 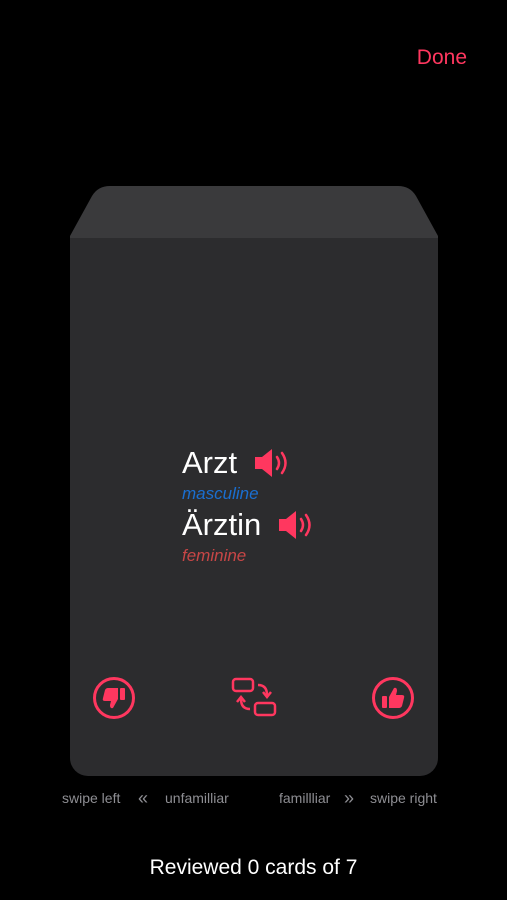 What do you see at coordinates (403, 798) in the screenshot?
I see `hint-swipe-right: swipe right` at bounding box center [403, 798].